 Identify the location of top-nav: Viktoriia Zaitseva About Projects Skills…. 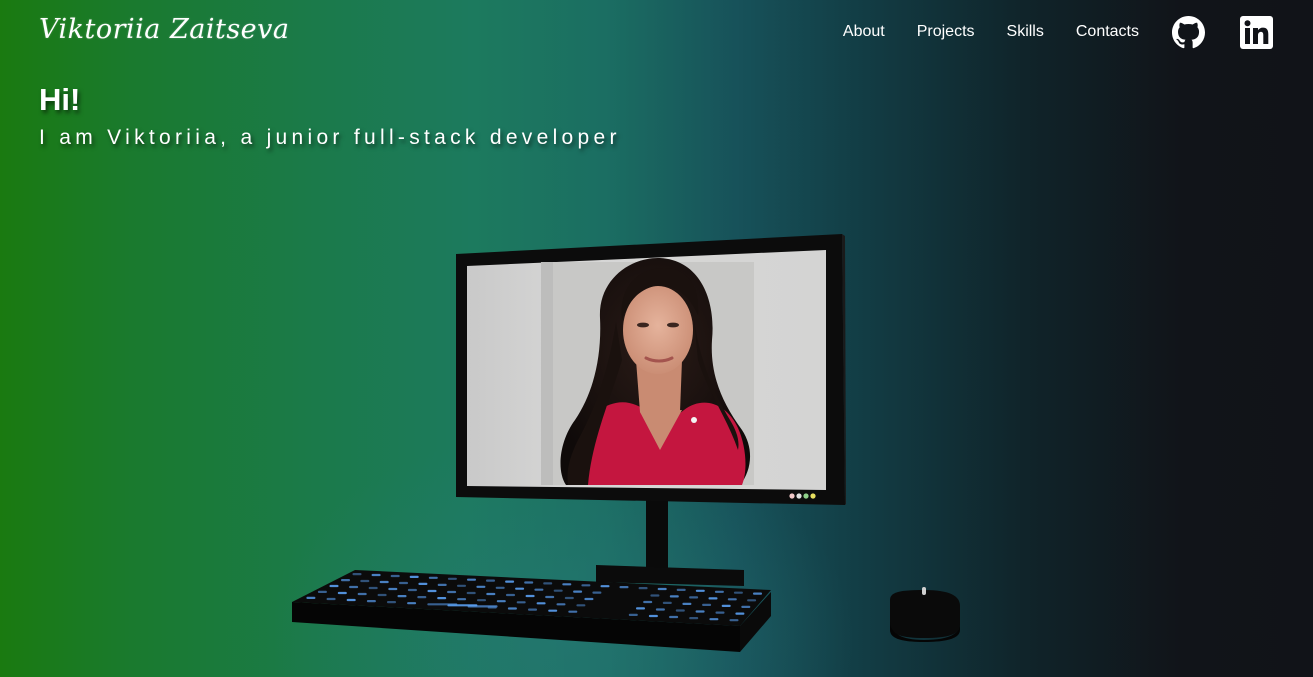
(656, 34).